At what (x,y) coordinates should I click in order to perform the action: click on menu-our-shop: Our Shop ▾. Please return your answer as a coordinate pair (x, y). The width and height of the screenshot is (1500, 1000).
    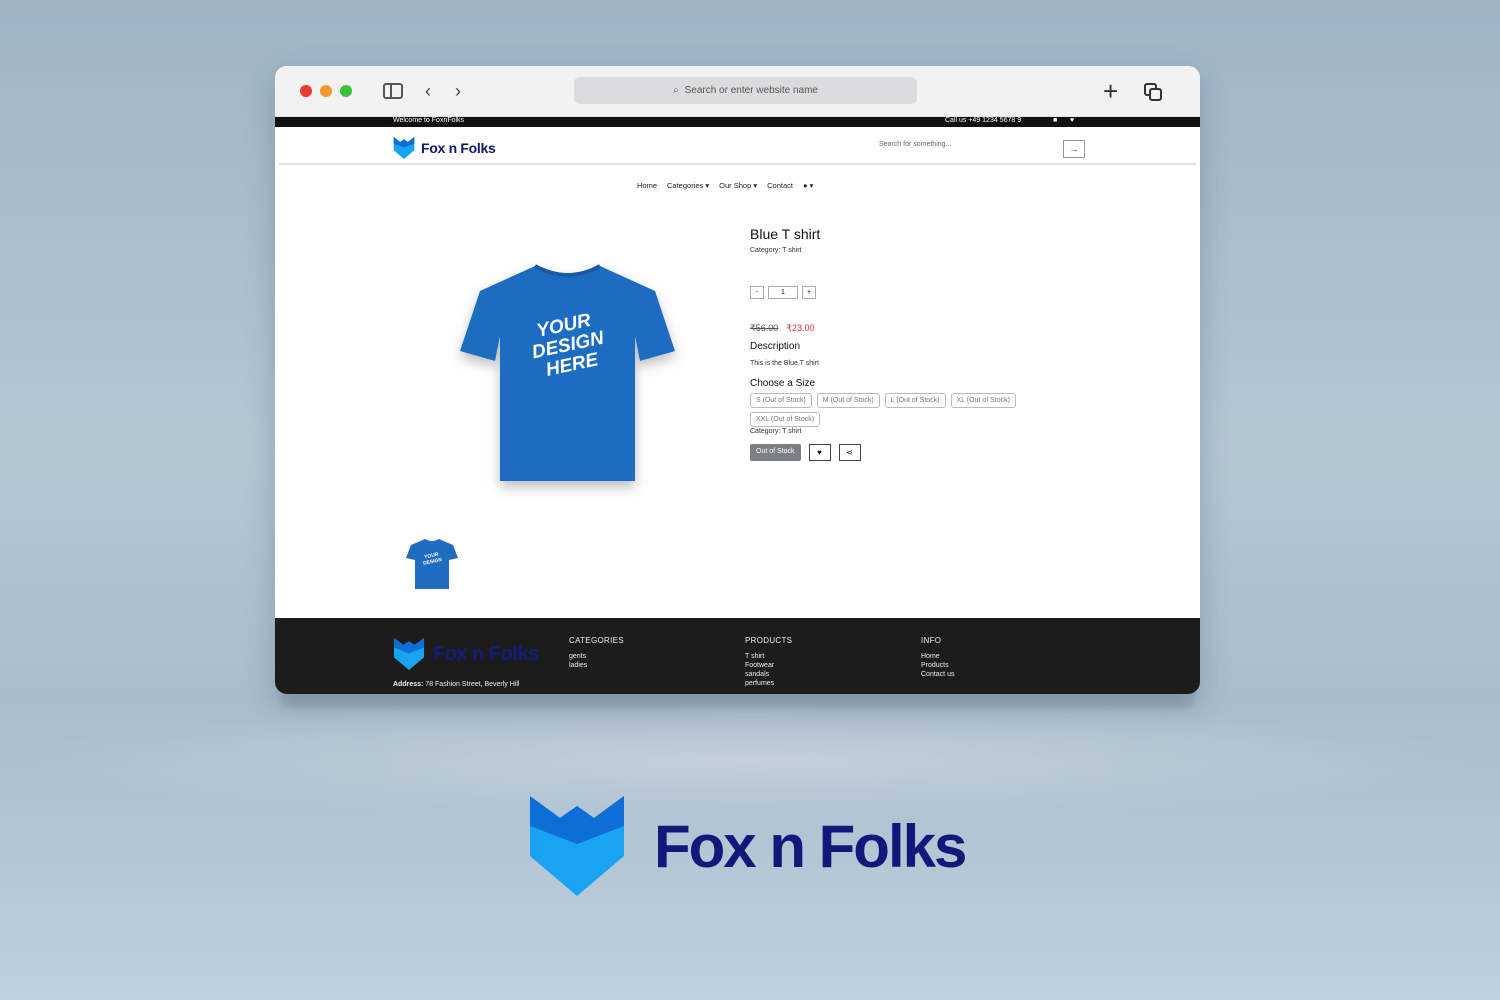
    Looking at the image, I should click on (738, 185).